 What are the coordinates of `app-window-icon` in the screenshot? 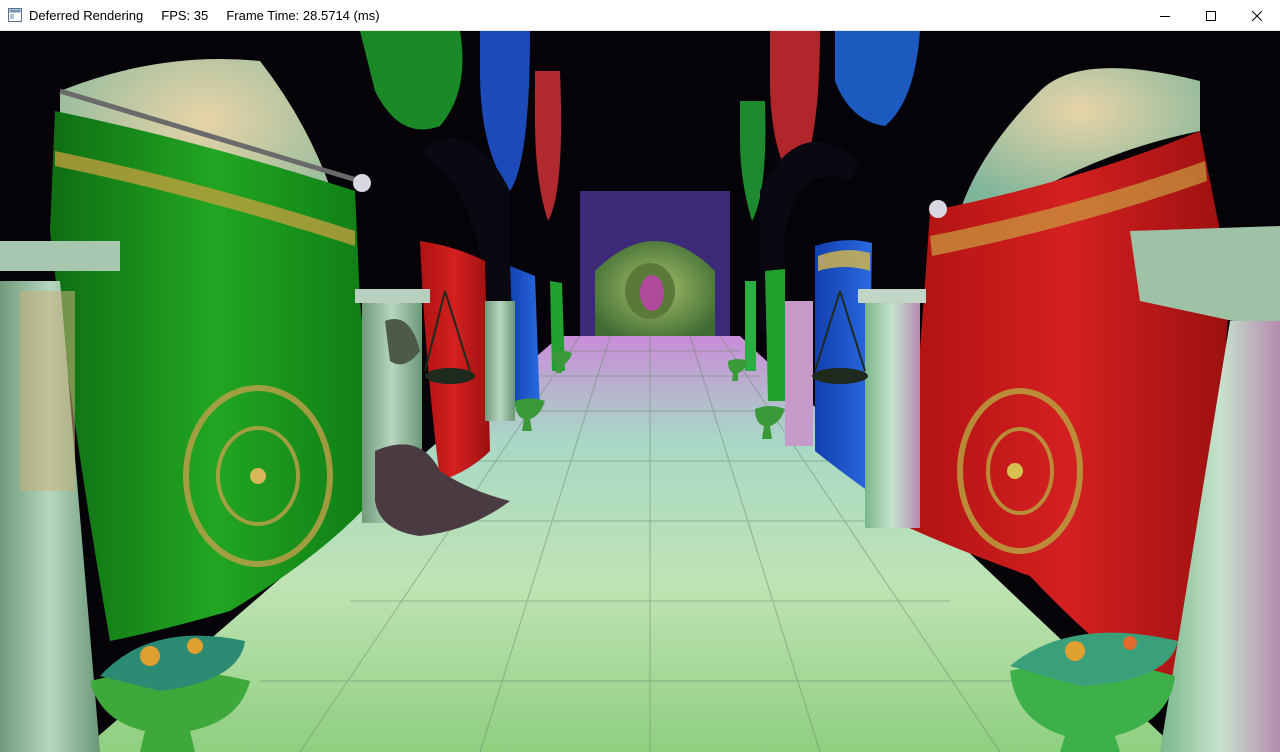 It's located at (15, 15).